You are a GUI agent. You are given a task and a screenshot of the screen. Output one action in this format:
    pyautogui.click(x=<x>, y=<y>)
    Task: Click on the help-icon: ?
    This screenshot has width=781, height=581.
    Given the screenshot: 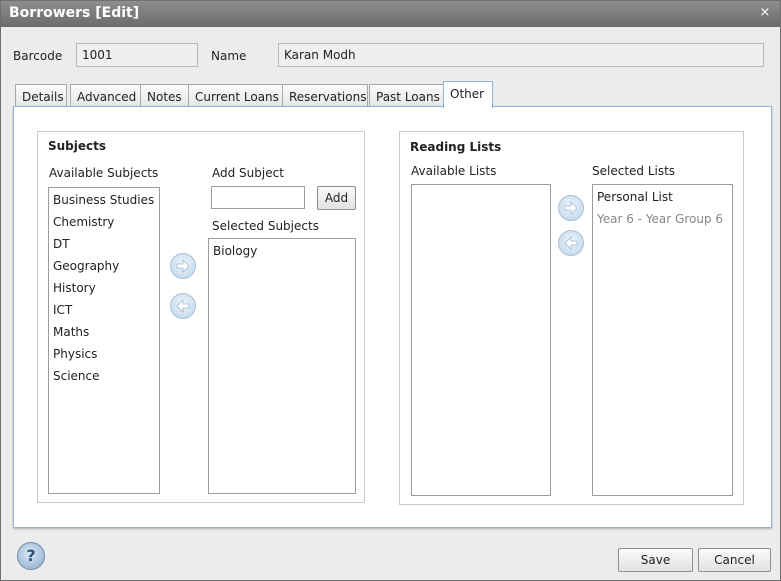 What is the action you would take?
    pyautogui.click(x=31, y=556)
    